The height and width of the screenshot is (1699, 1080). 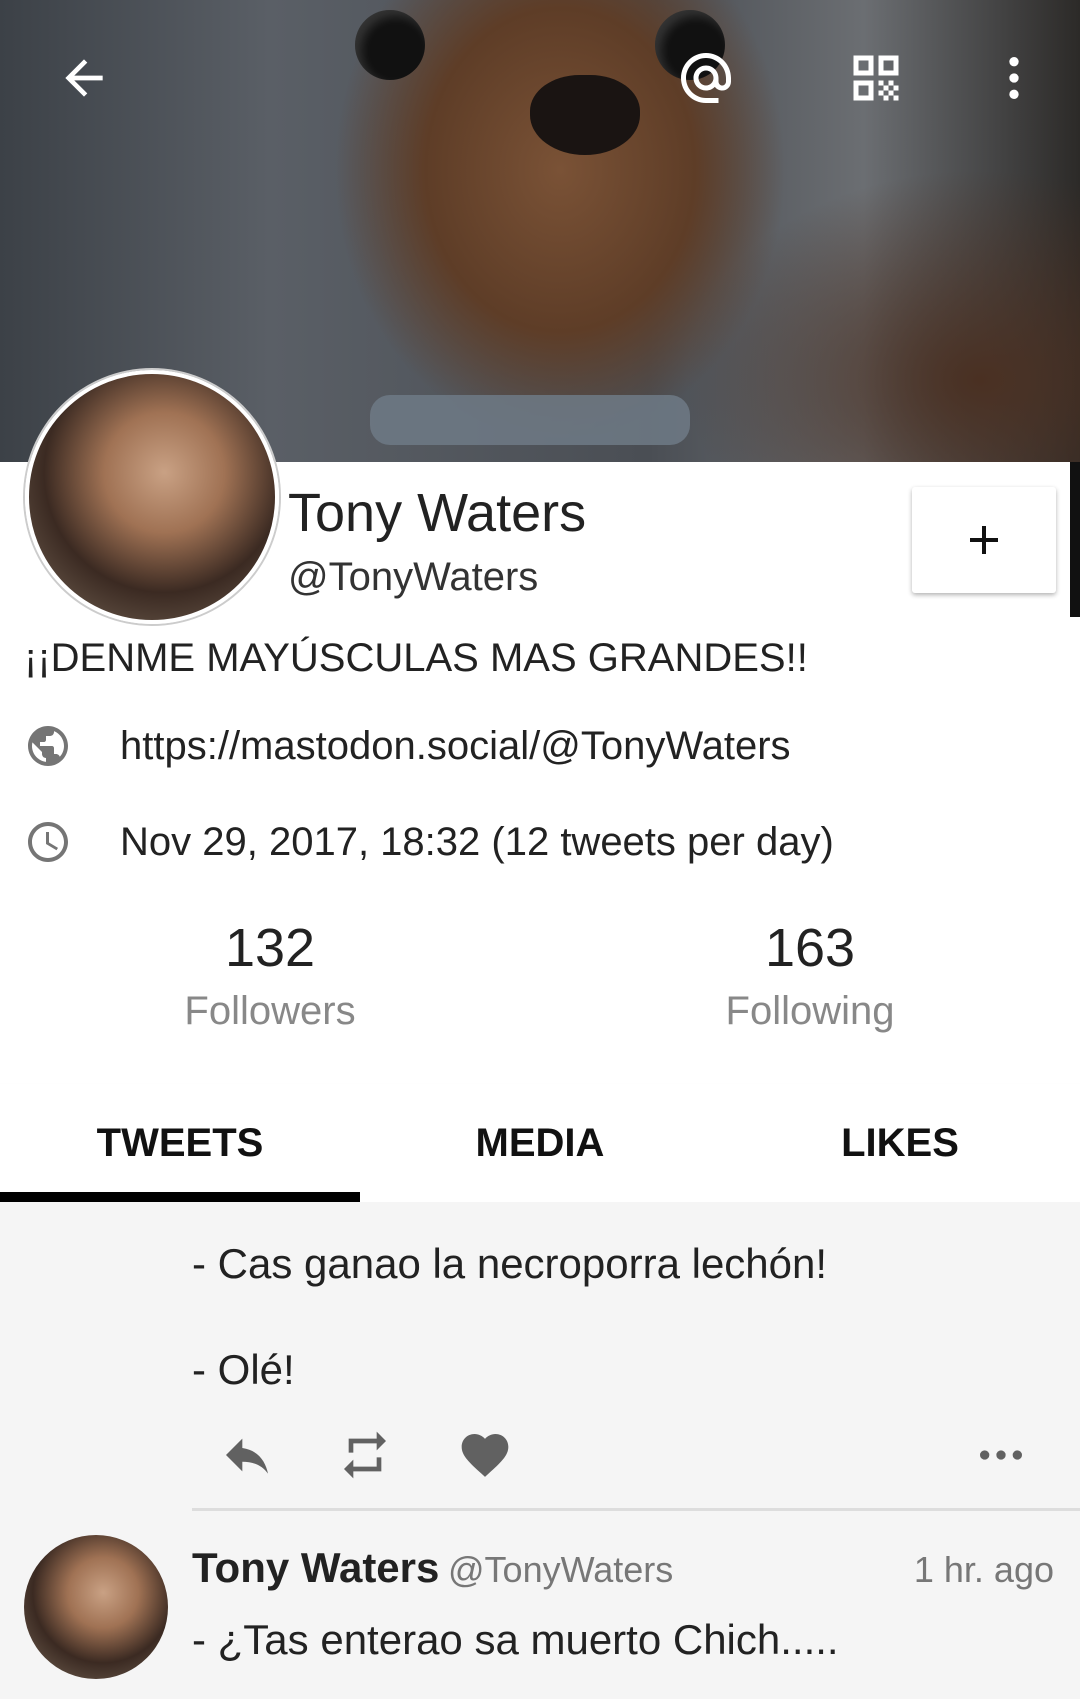 What do you see at coordinates (416, 658) in the screenshot?
I see `profile-bio: ¡¡DENME MAYÚSCULAS MAS GRANDES!!` at bounding box center [416, 658].